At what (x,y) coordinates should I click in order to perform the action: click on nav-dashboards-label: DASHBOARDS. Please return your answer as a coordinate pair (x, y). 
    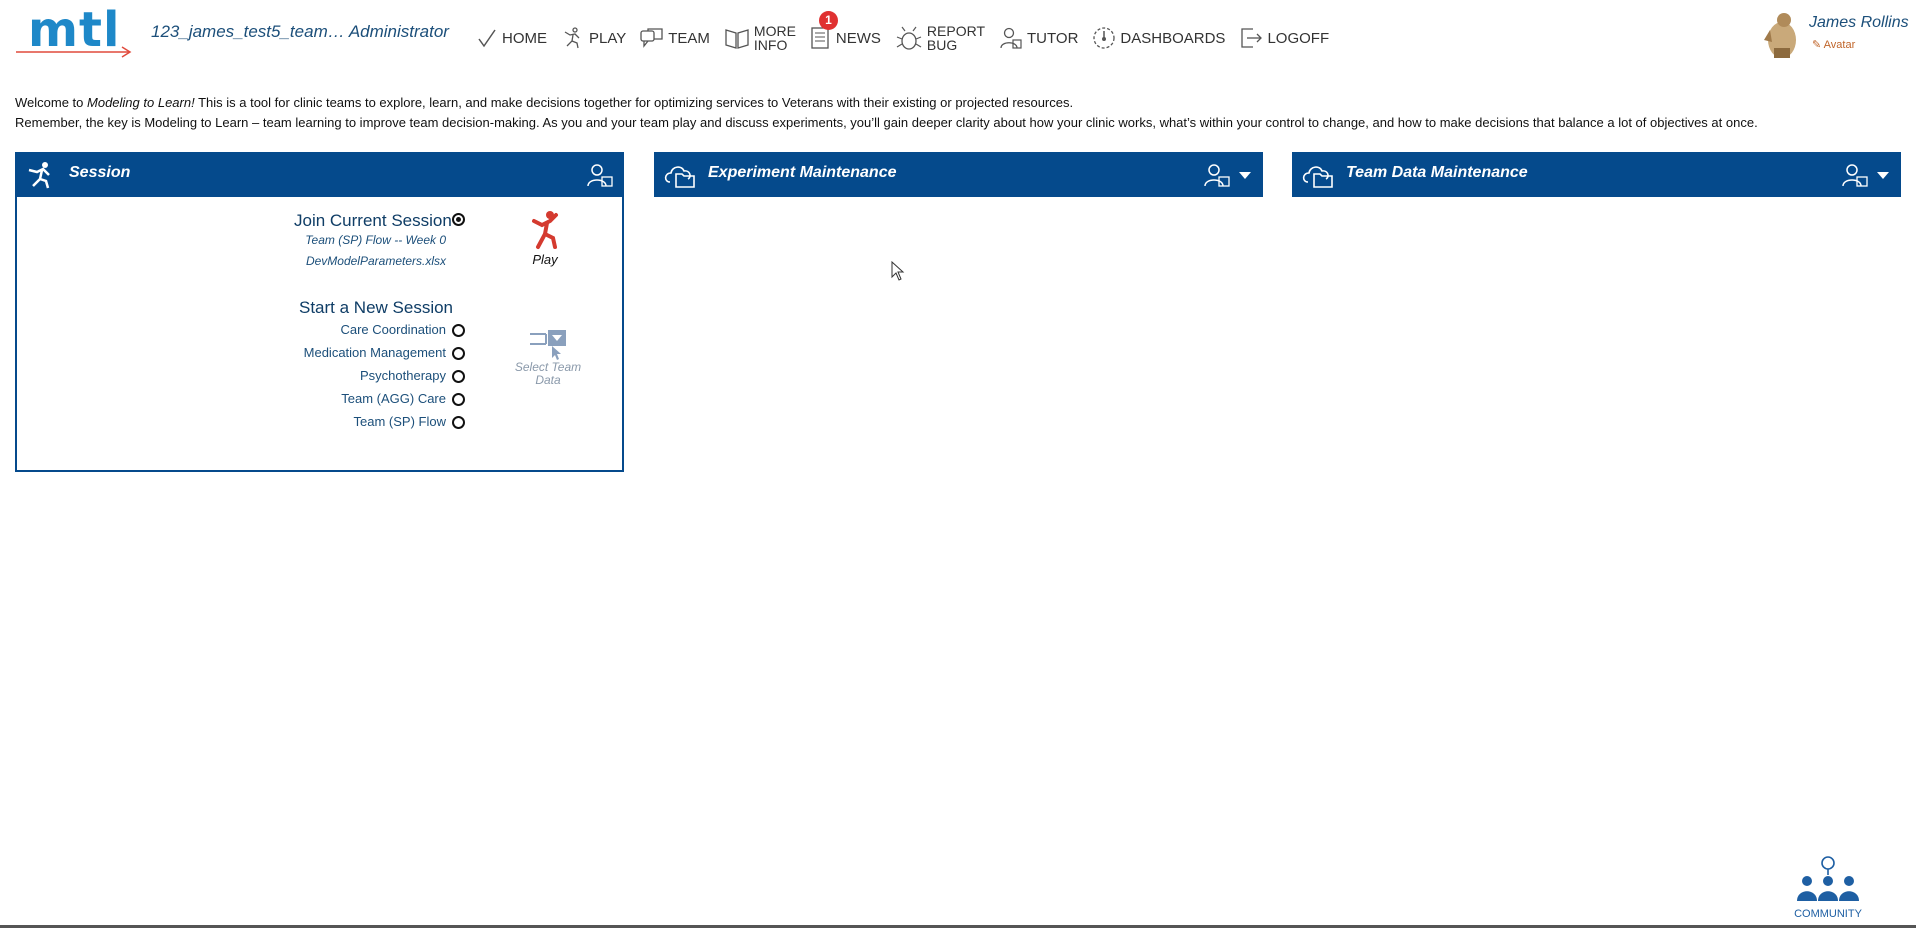
    Looking at the image, I should click on (1173, 38).